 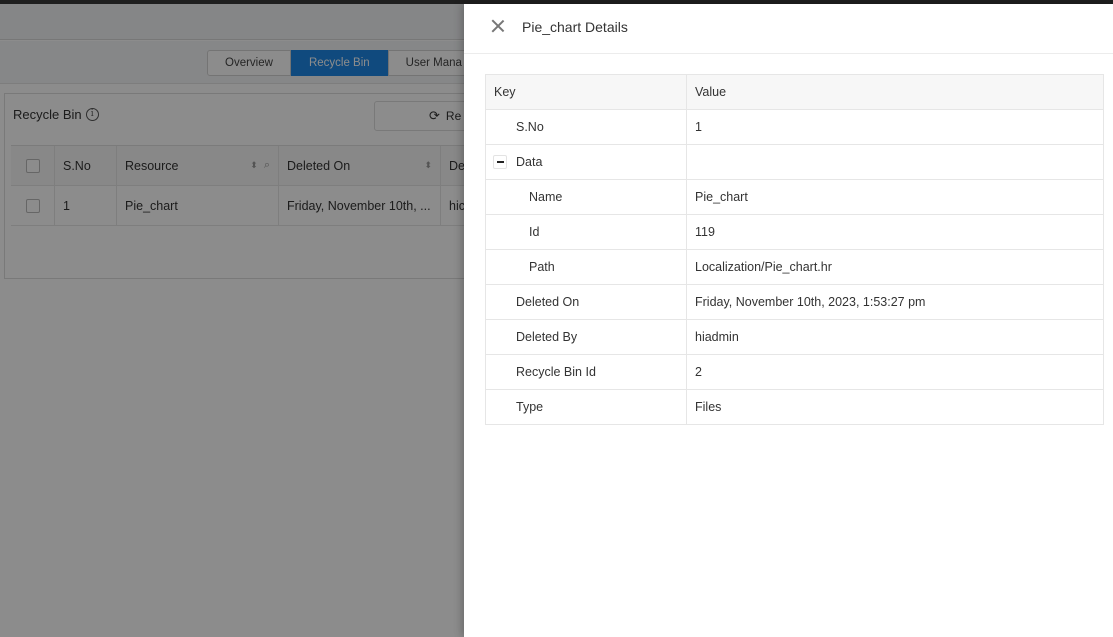 I want to click on value-cell, so click(x=895, y=162).